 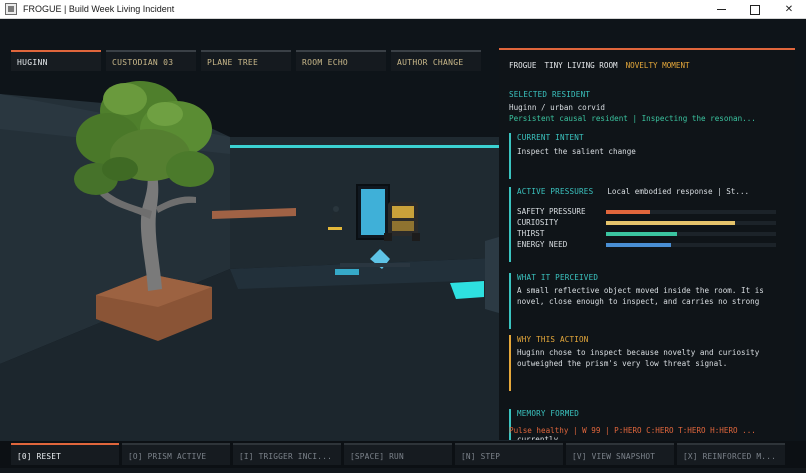 I want to click on bottom-strip, so click(x=403, y=470).